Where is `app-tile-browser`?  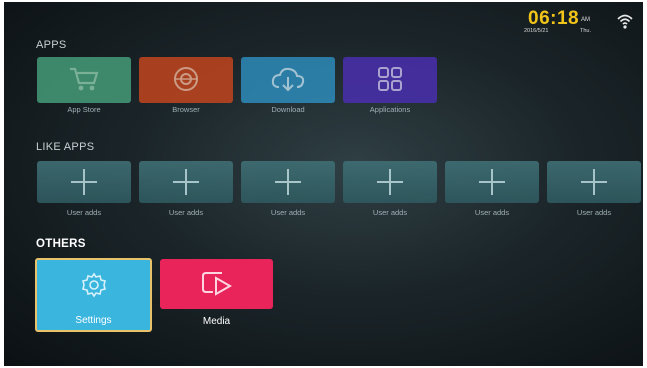
app-tile-browser is located at coordinates (186, 80).